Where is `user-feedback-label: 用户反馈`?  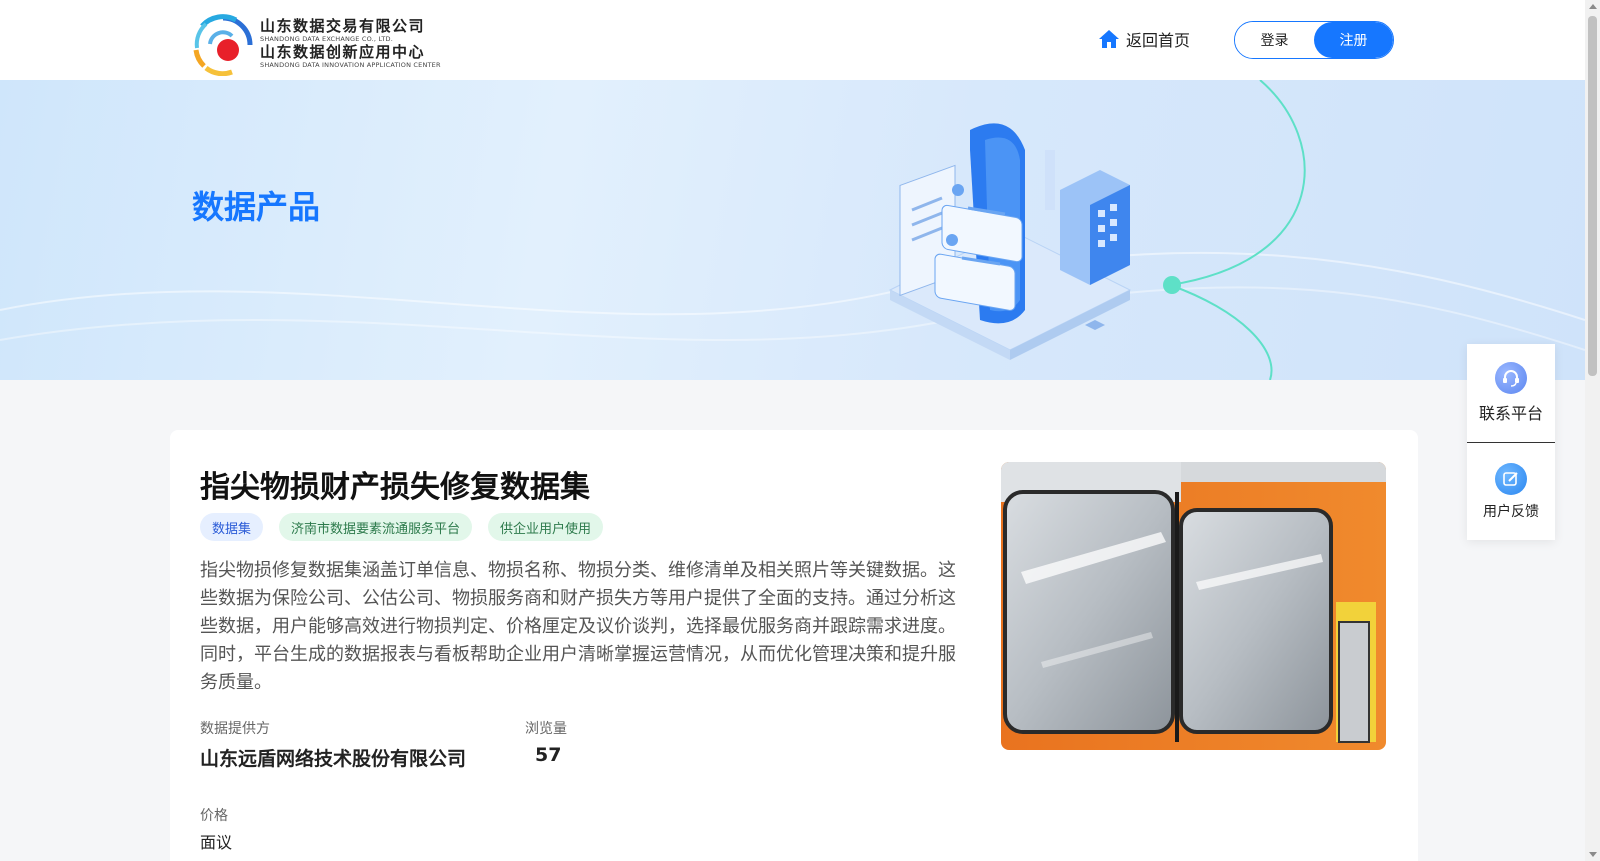 user-feedback-label: 用户反馈 is located at coordinates (1511, 511).